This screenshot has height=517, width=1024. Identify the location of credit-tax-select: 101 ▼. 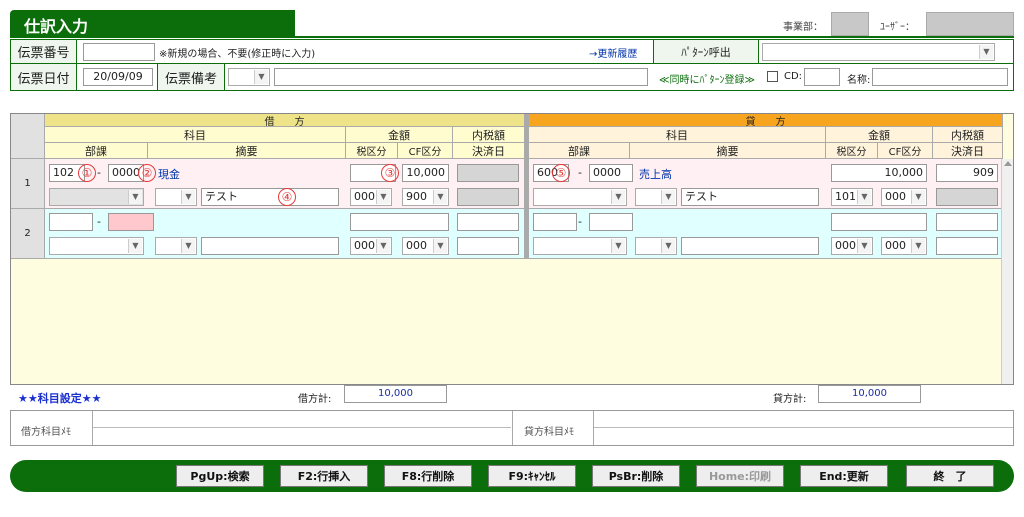
(852, 197).